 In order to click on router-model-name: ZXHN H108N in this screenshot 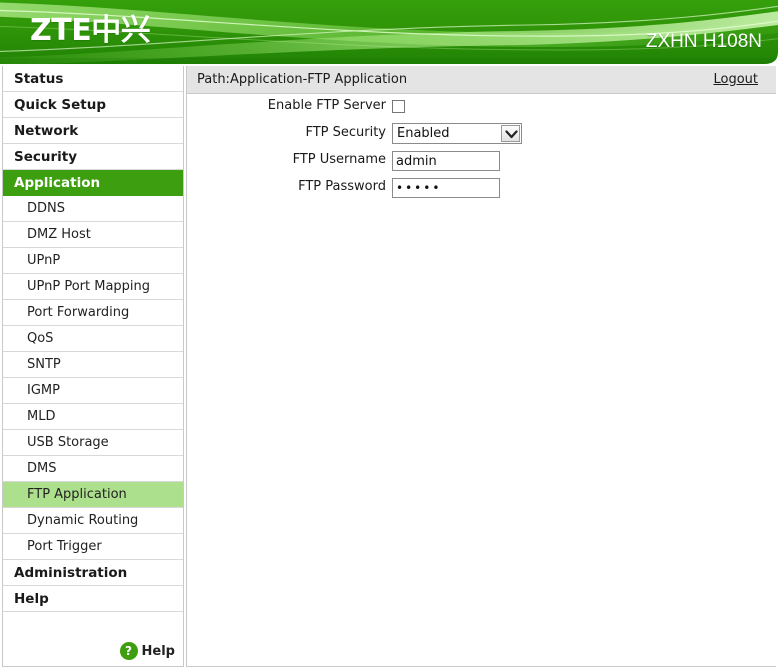, I will do `click(703, 41)`.